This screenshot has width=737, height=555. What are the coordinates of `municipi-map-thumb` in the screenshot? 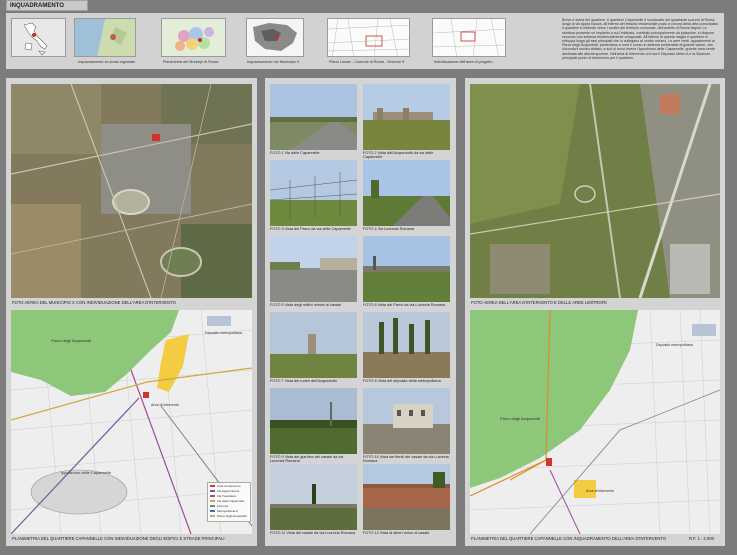 It's located at (193, 37).